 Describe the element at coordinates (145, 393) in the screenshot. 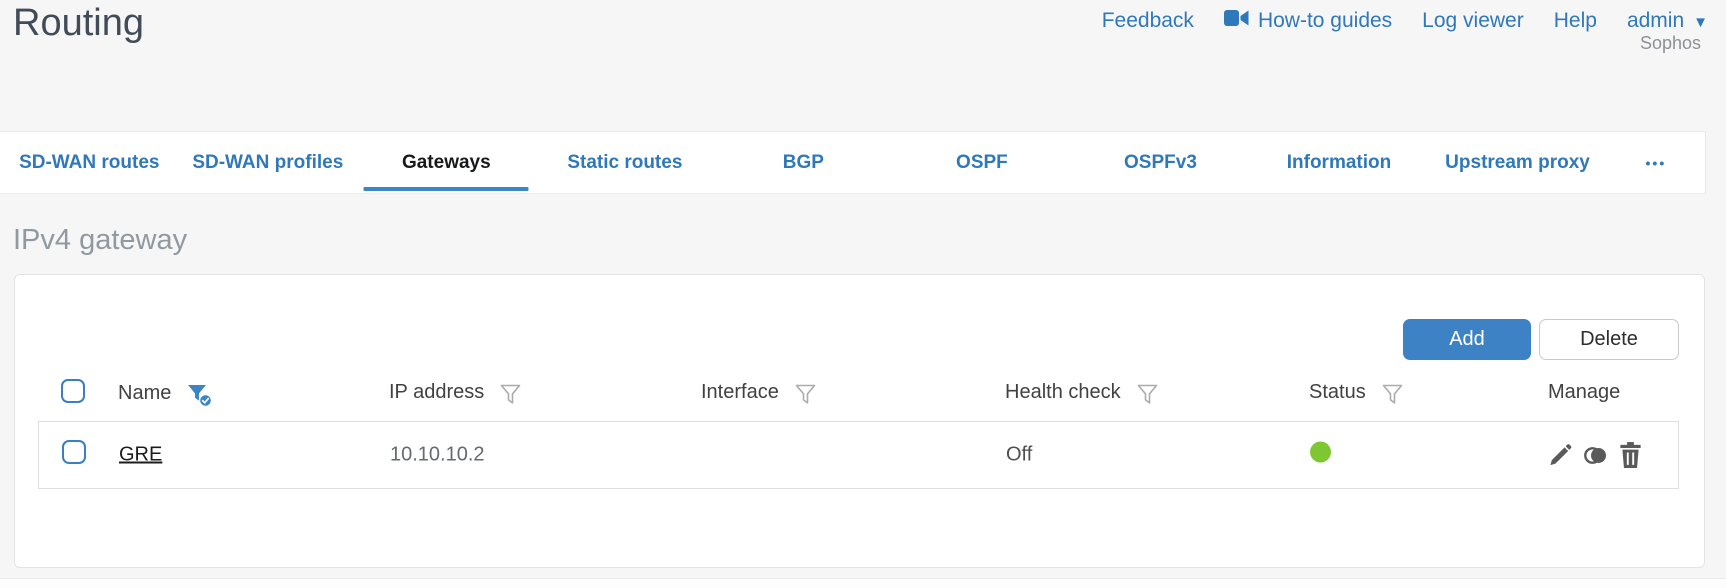

I see `column-header-name: Name` at that location.